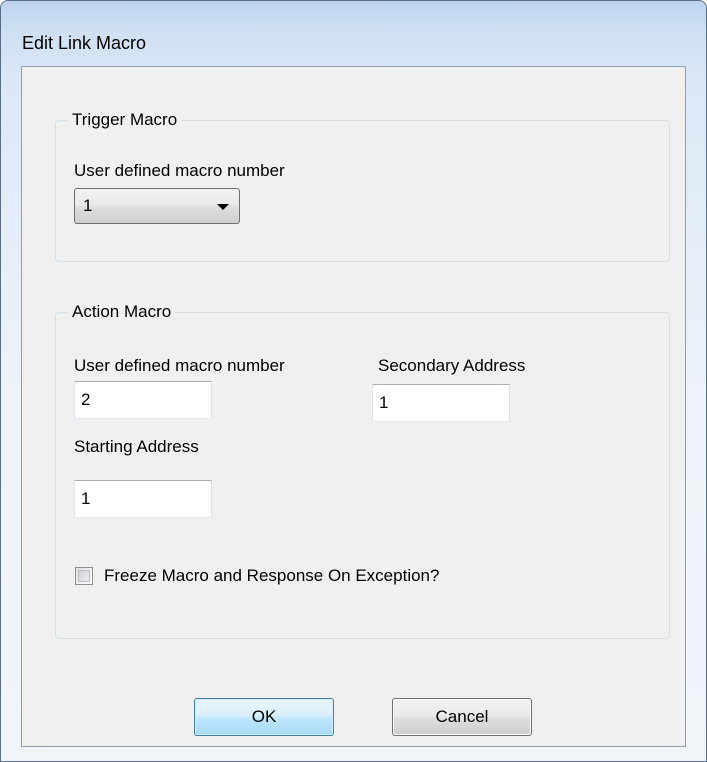 The image size is (707, 762). I want to click on trigger-macro-number-selected: 1, so click(88, 205).